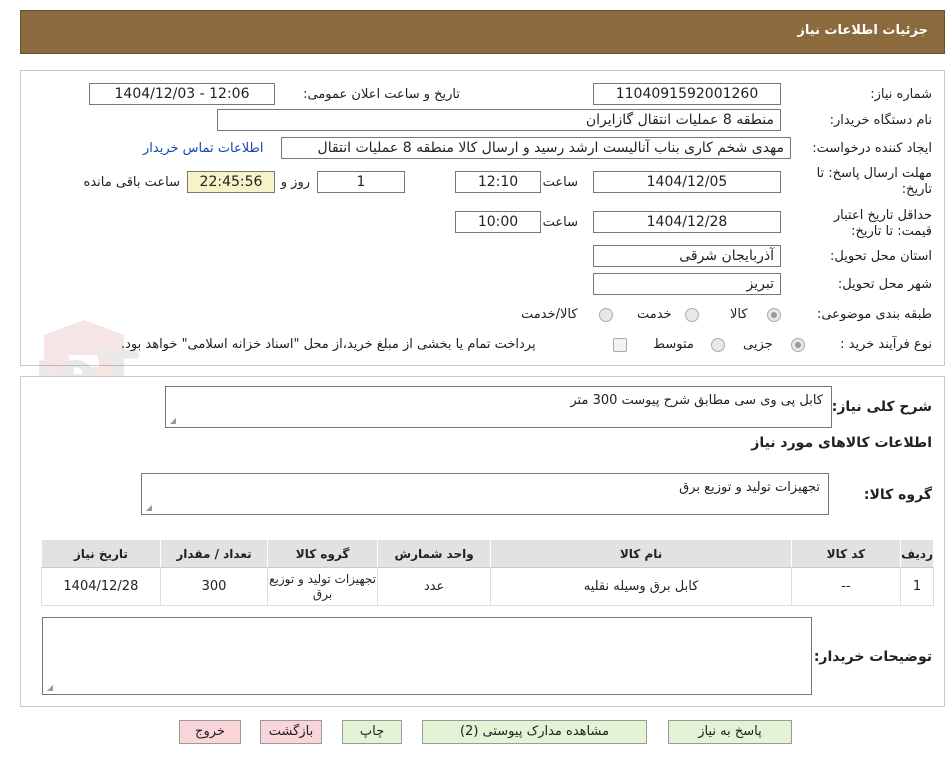 This screenshot has width=951, height=764. Describe the element at coordinates (874, 314) in the screenshot. I see `category-label: طبقه بندی موضوعی:` at that location.